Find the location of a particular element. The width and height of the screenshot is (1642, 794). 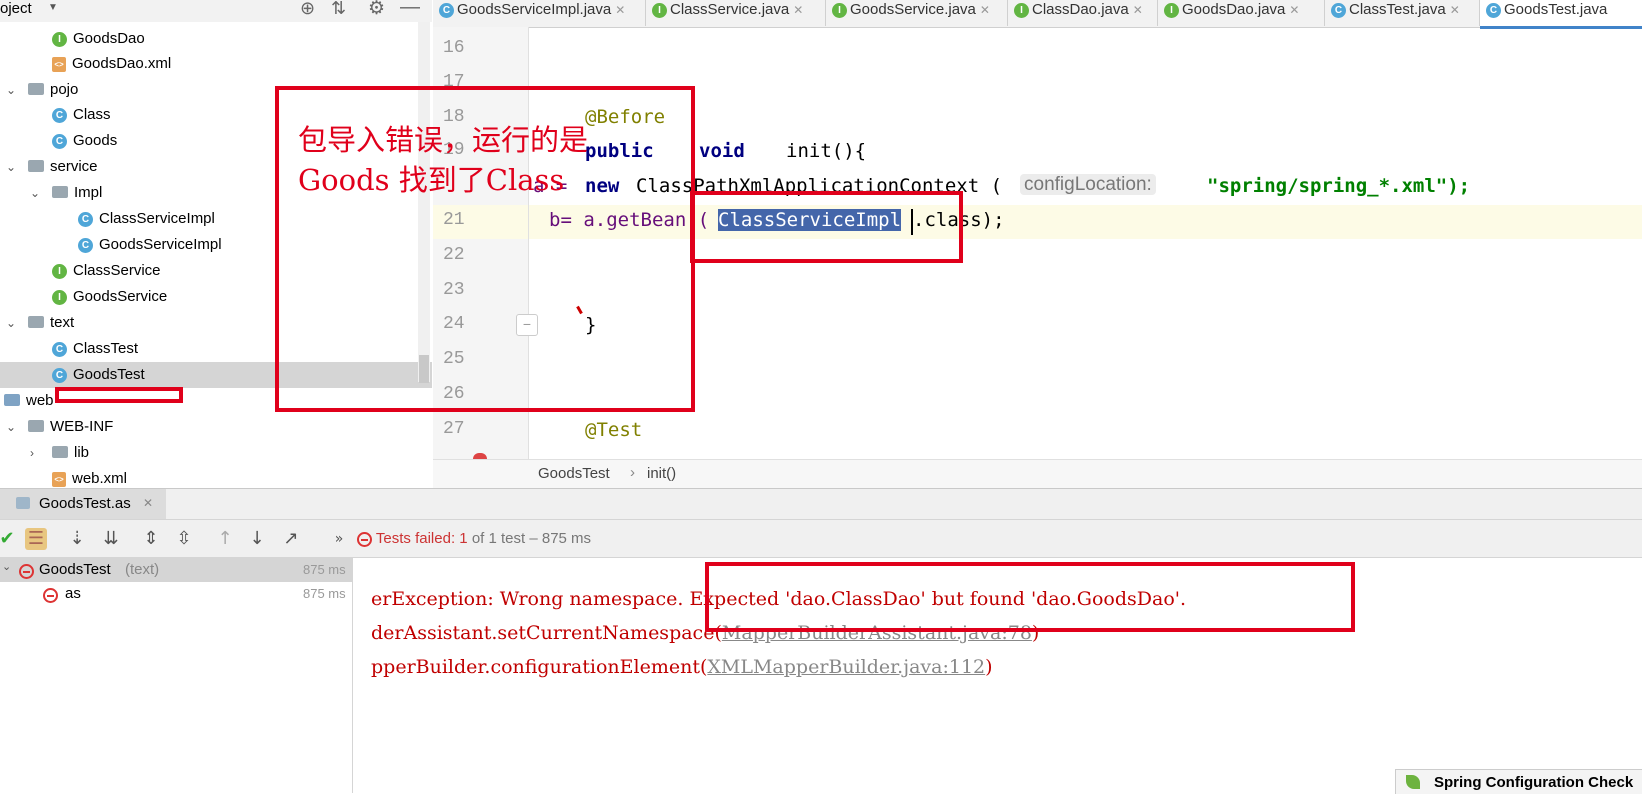

notification-popup: Spring Configuration Check is located at coordinates (1518, 781).